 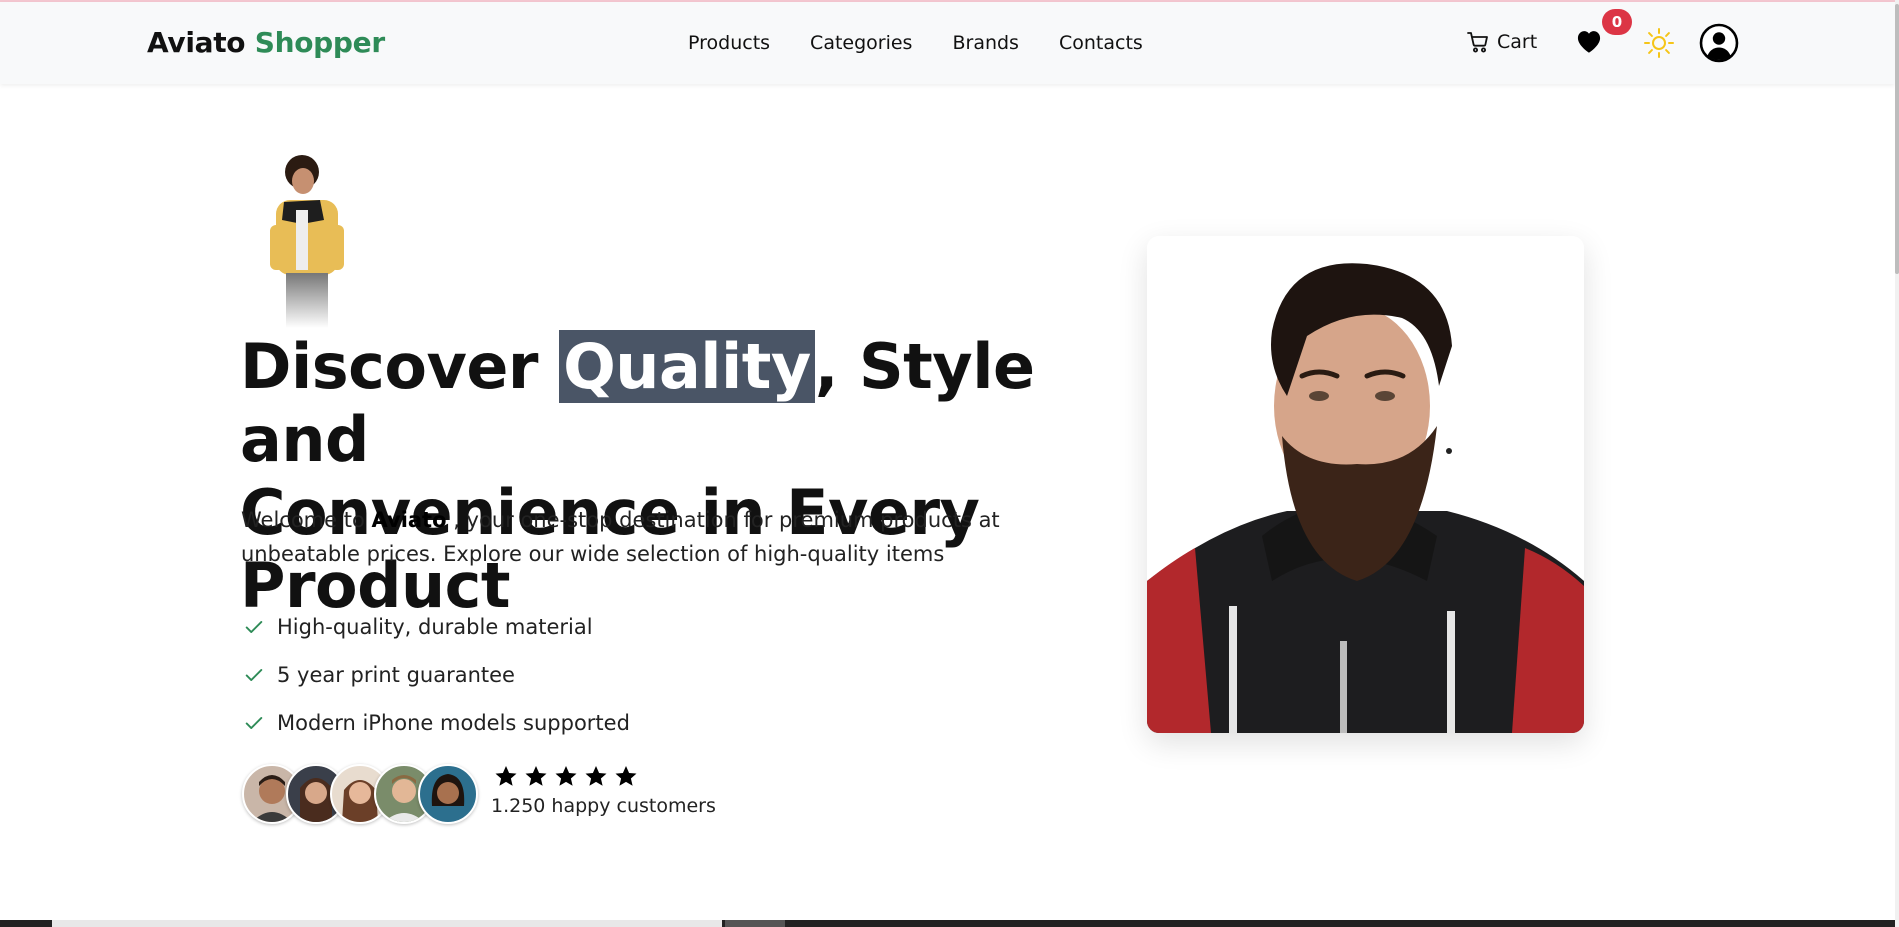 I want to click on feature-item: Modern iPhone models supported, so click(x=436, y=723).